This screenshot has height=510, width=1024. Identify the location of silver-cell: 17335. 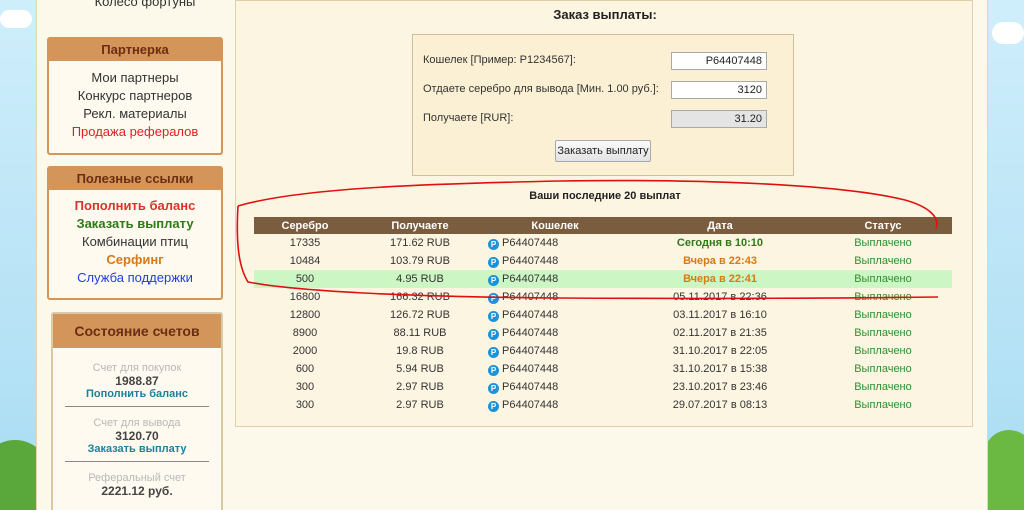
(305, 243).